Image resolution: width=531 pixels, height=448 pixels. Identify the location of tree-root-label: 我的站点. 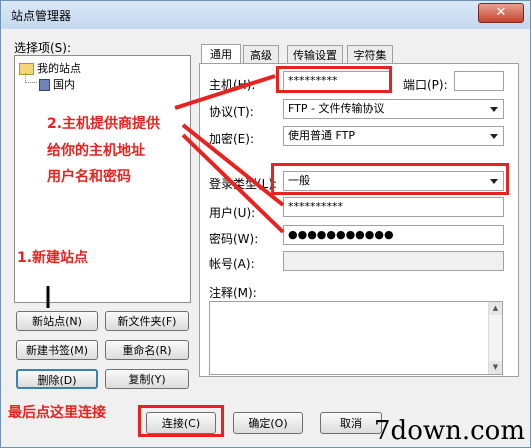
(59, 68).